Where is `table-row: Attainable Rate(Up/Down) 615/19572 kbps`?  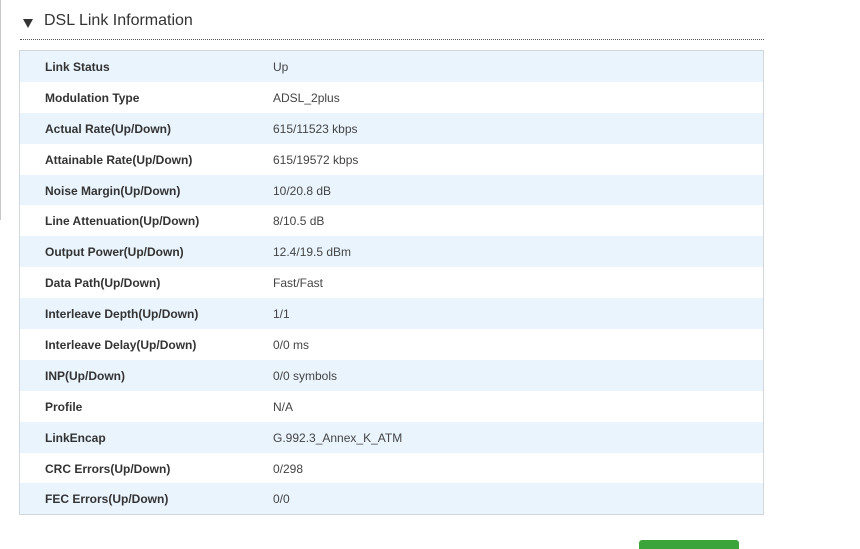
table-row: Attainable Rate(Up/Down) 615/19572 kbps is located at coordinates (391, 159).